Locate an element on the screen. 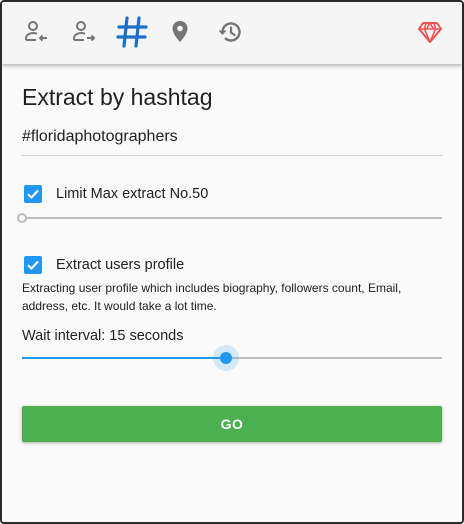 The height and width of the screenshot is (524, 464). person-arrow-left-icon is located at coordinates (36, 31).